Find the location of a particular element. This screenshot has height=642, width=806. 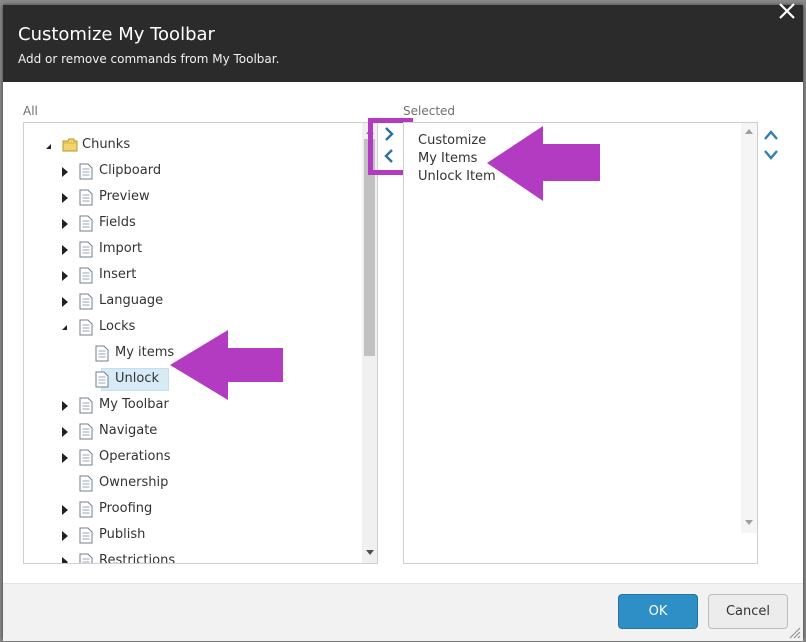

tree-item: Restrictions is located at coordinates (194, 557).